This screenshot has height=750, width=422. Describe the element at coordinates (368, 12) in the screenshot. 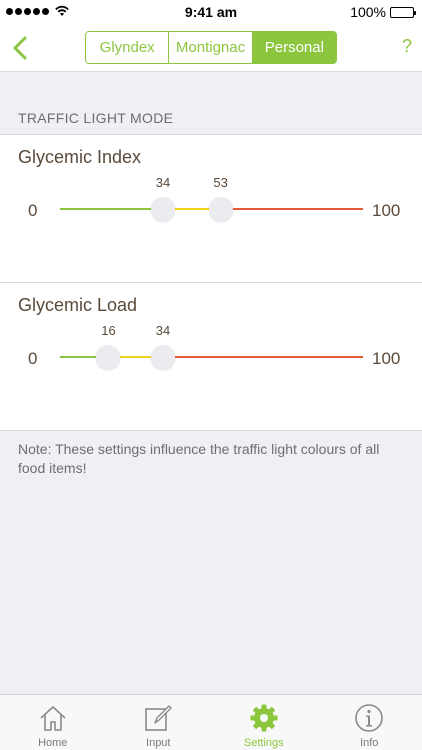

I see `battery-percent: 100%` at that location.